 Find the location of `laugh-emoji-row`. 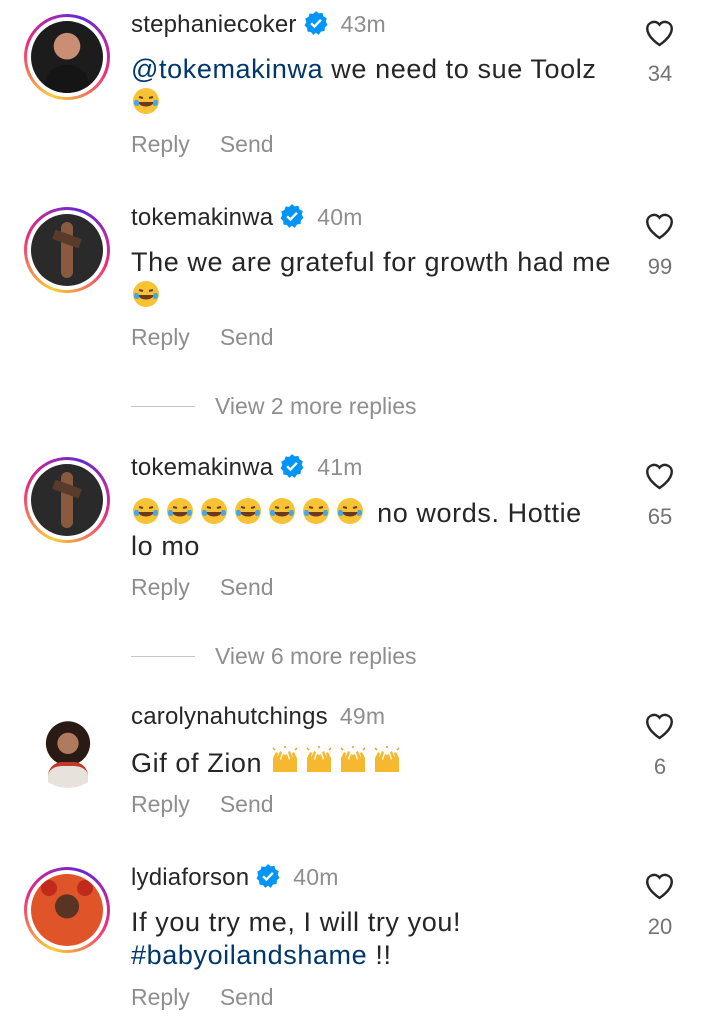

laugh-emoji-row is located at coordinates (250, 513).